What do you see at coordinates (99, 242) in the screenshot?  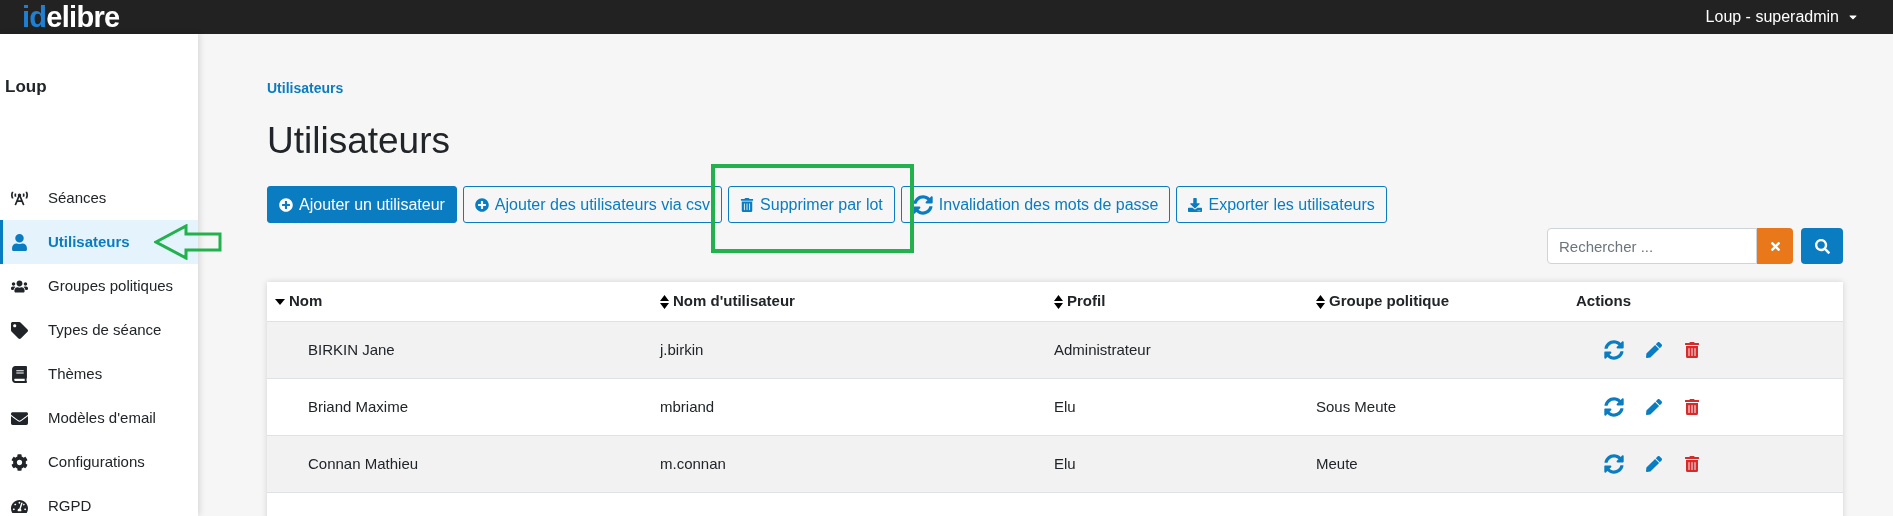 I see `sidebar-item: Utilisateurs` at bounding box center [99, 242].